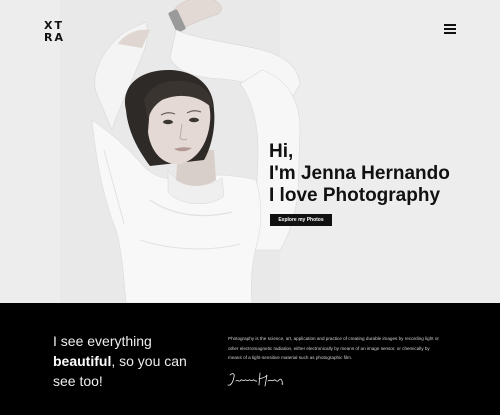  I want to click on brand-logo: XTRA, so click(55, 32).